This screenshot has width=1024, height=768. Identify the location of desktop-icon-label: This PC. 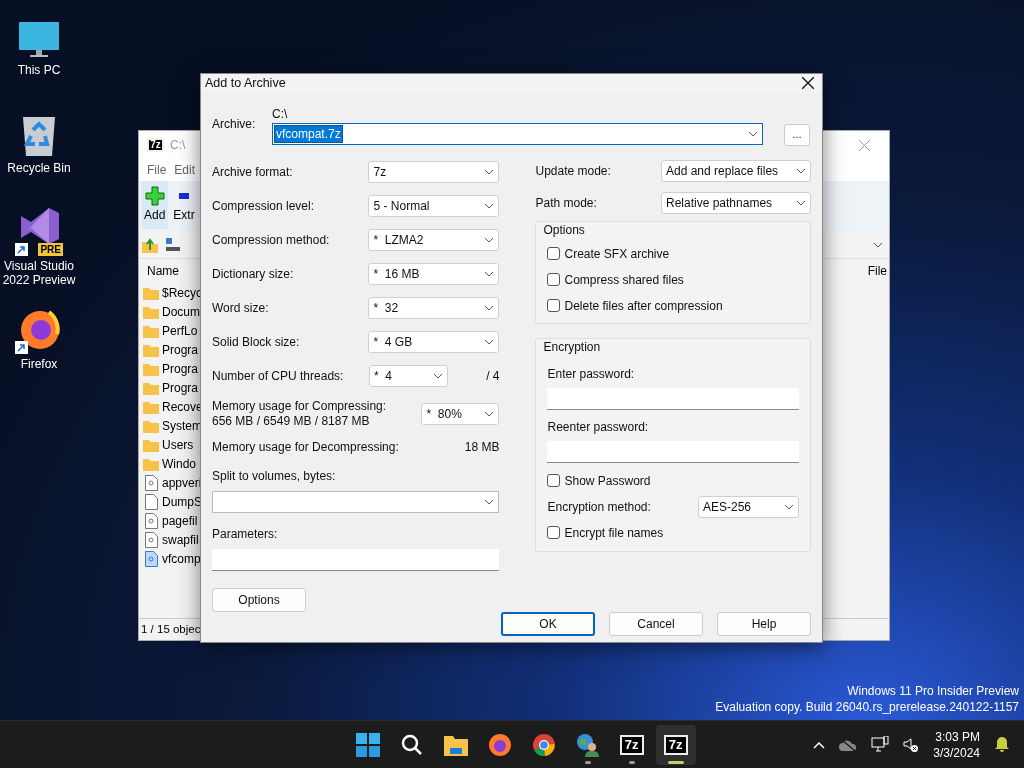
(39, 70).